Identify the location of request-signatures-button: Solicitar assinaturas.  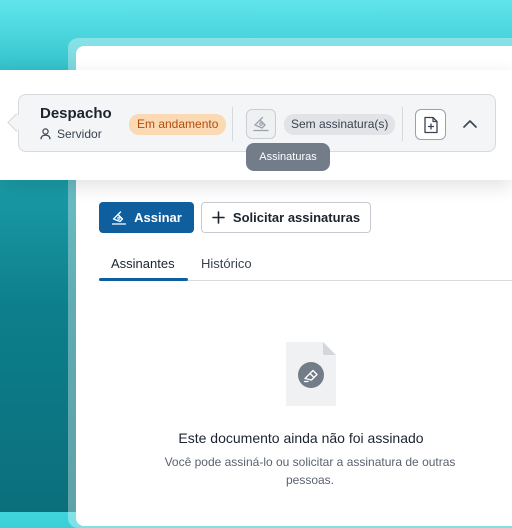
(286, 217).